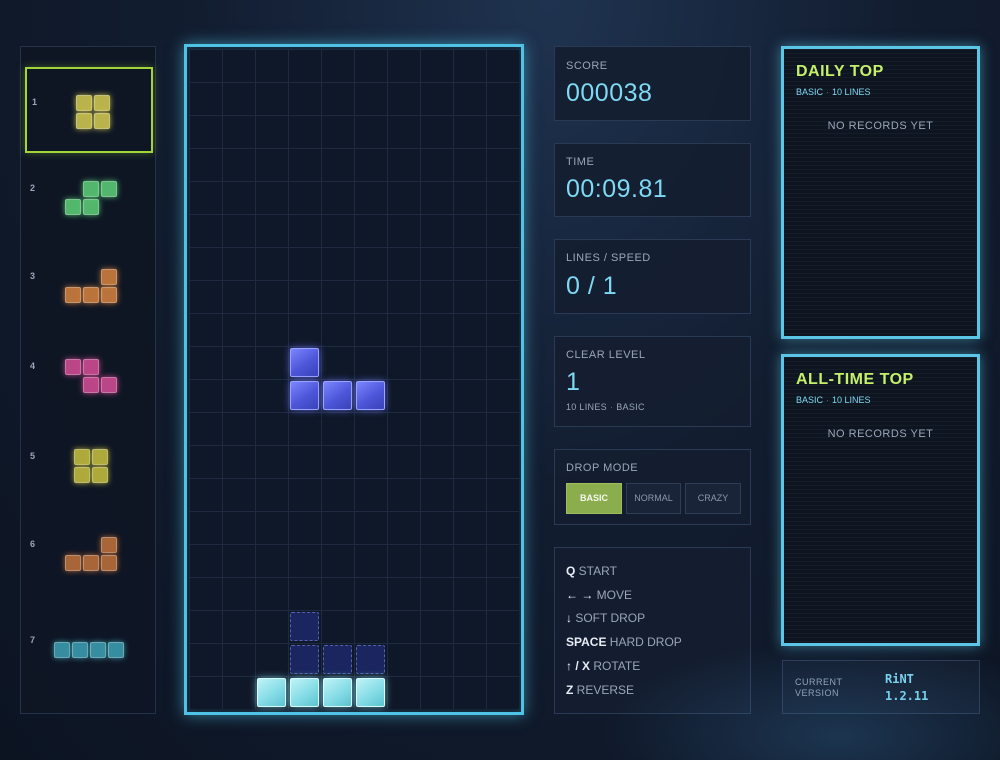  What do you see at coordinates (907, 696) in the screenshot?
I see `version-number: 1.2.11` at bounding box center [907, 696].